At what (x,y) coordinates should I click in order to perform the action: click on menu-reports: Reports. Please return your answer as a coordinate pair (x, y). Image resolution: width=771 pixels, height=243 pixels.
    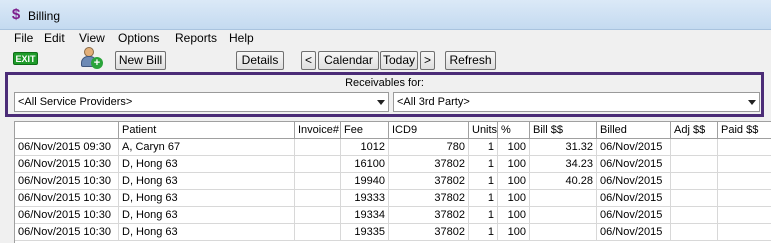
    Looking at the image, I should click on (196, 38).